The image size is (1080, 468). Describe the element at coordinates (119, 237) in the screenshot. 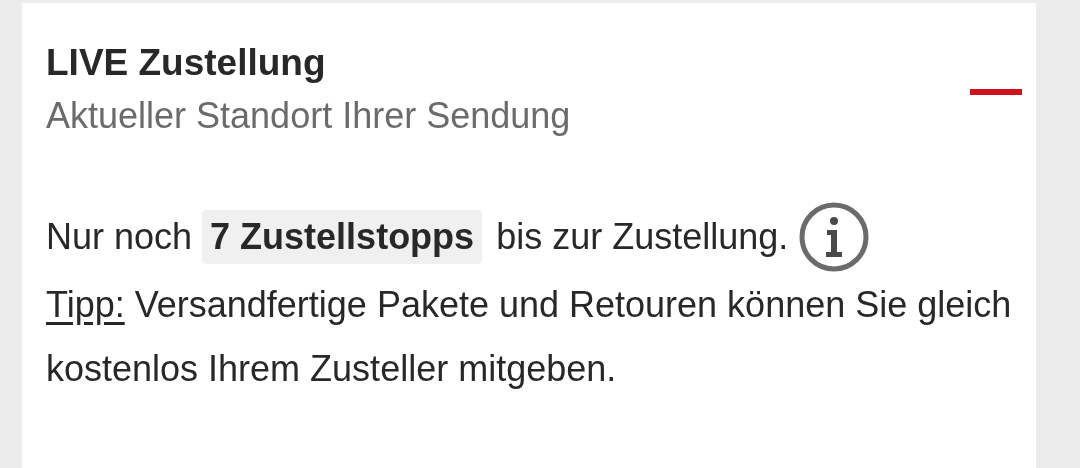

I see `stops-text: Nur noch` at that location.